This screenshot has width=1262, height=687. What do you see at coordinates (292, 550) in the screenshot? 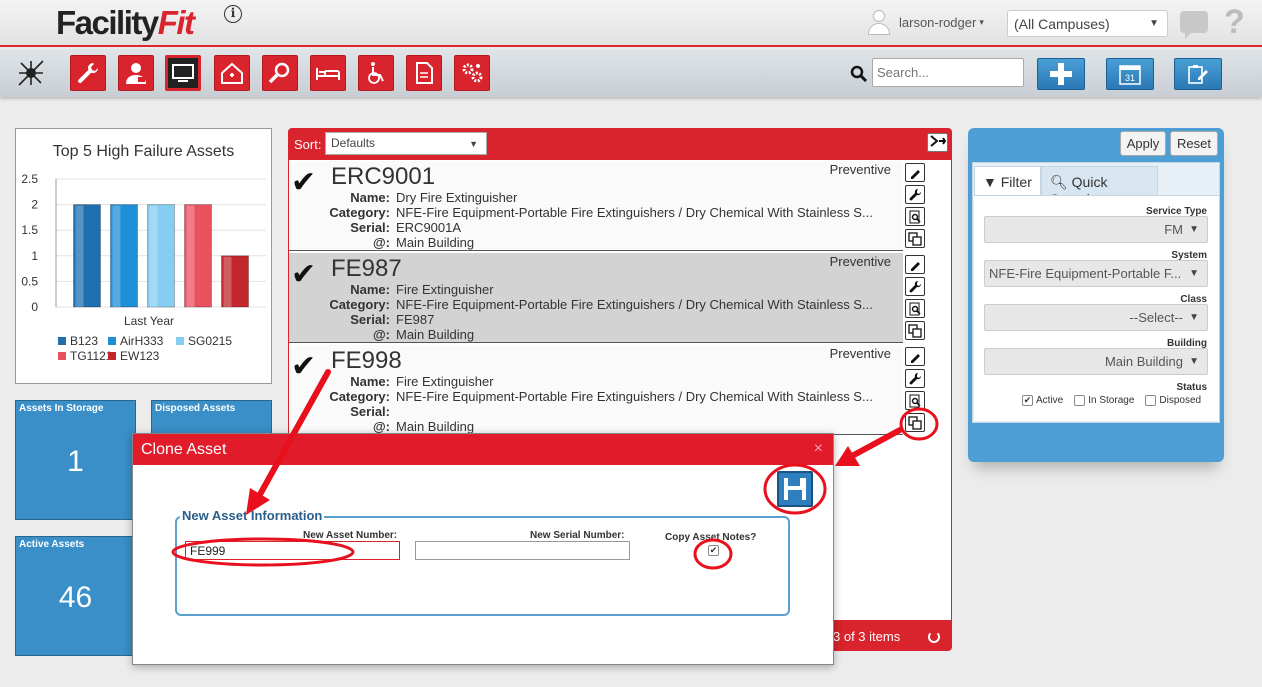
I see `new-asset-number-input` at bounding box center [292, 550].